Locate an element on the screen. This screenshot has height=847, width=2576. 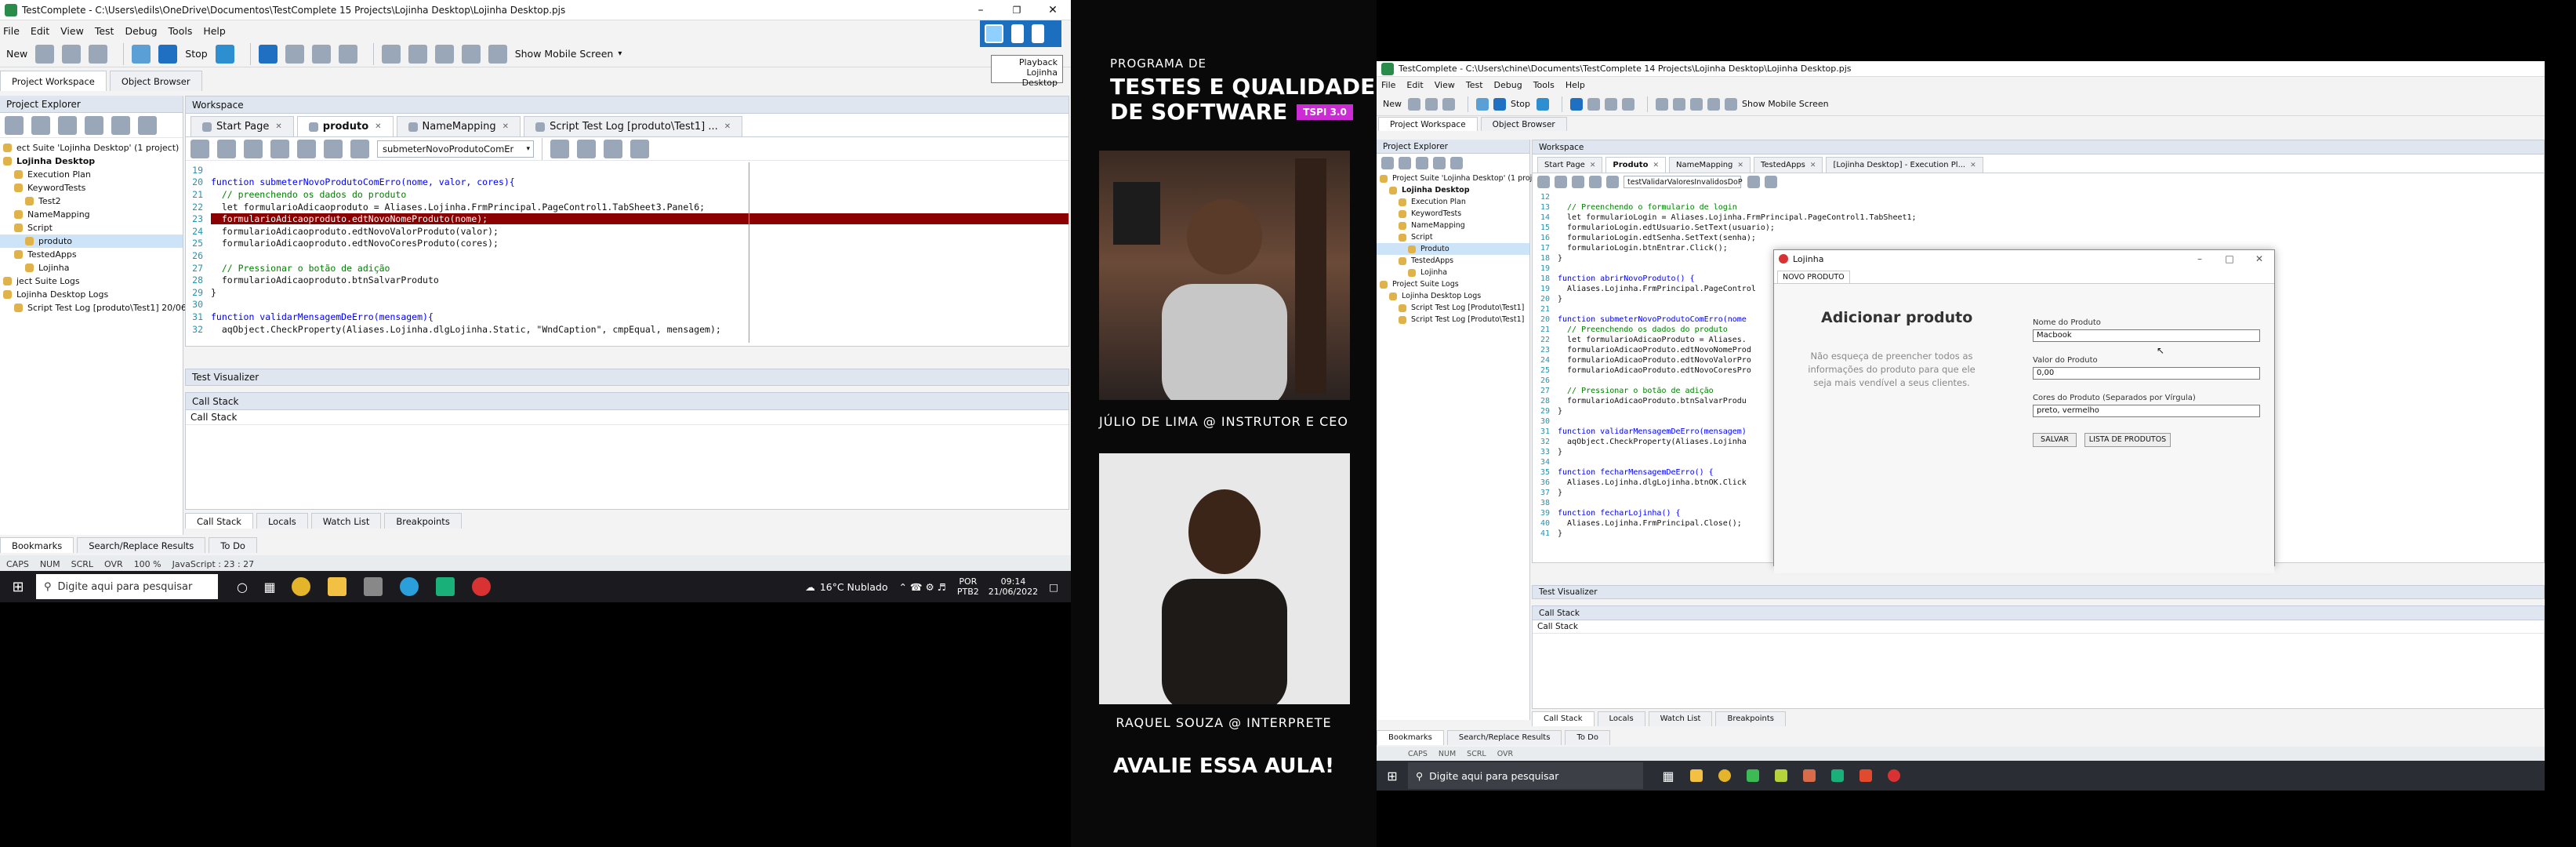
taskbar-search: ⚲ Digite aqui para pesquisar is located at coordinates (127, 586).